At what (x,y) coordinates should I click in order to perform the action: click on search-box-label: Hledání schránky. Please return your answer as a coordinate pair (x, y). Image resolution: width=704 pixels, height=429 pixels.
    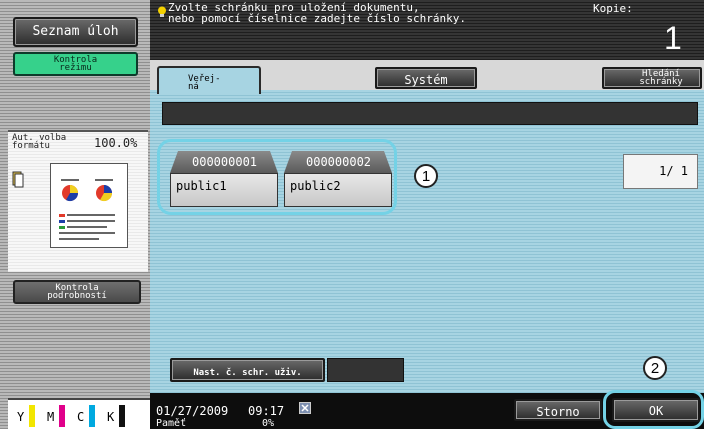
    Looking at the image, I should click on (661, 78).